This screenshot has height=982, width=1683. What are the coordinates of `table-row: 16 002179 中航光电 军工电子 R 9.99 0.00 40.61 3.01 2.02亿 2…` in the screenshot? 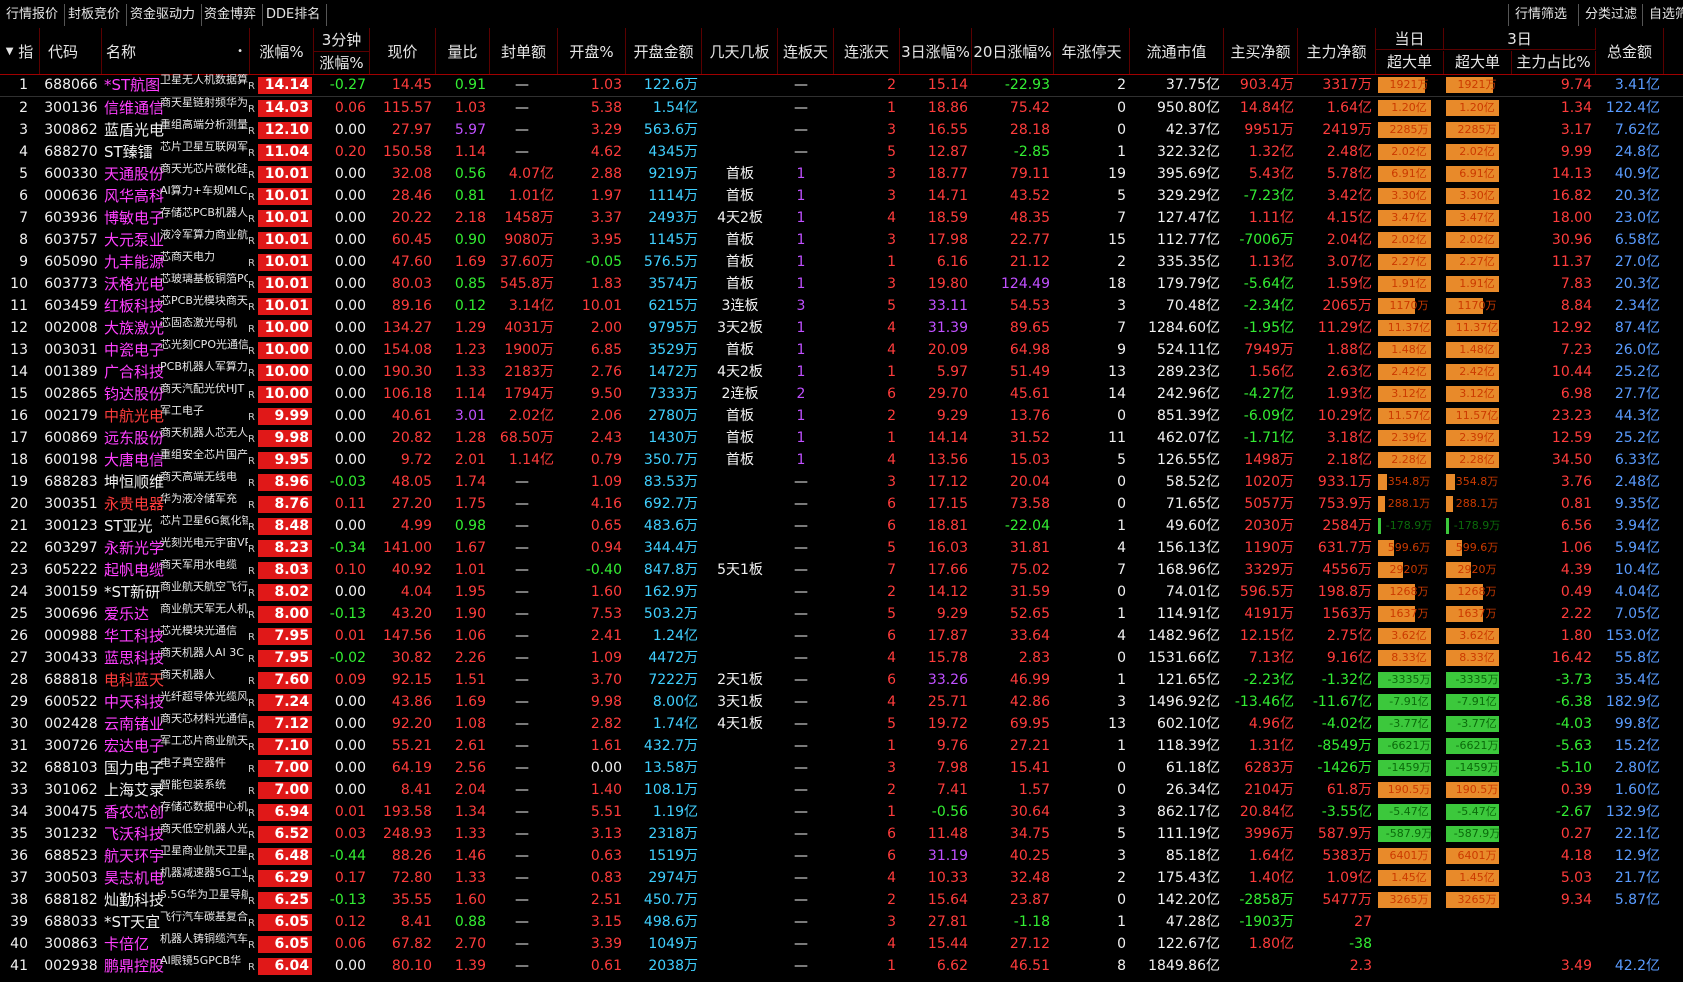 It's located at (841, 416).